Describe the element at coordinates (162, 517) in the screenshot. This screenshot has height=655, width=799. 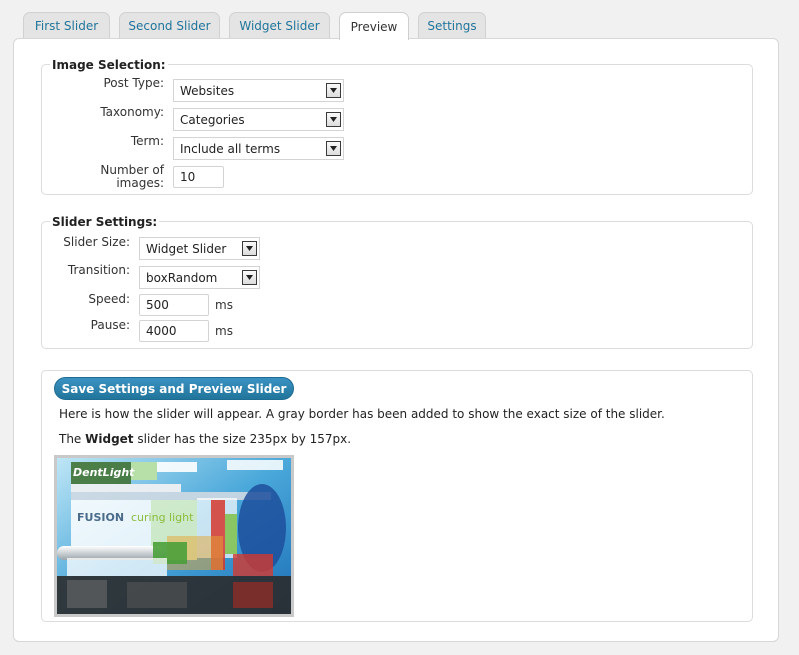
I see `preview-headline-b: curing light` at that location.